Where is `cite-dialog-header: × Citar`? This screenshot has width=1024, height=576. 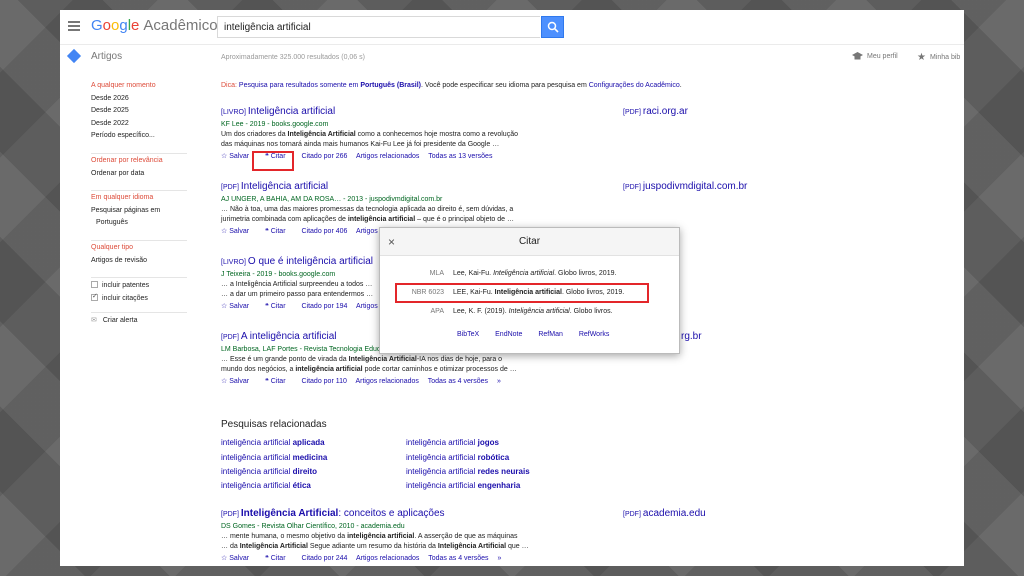
cite-dialog-header: × Citar is located at coordinates (529, 242).